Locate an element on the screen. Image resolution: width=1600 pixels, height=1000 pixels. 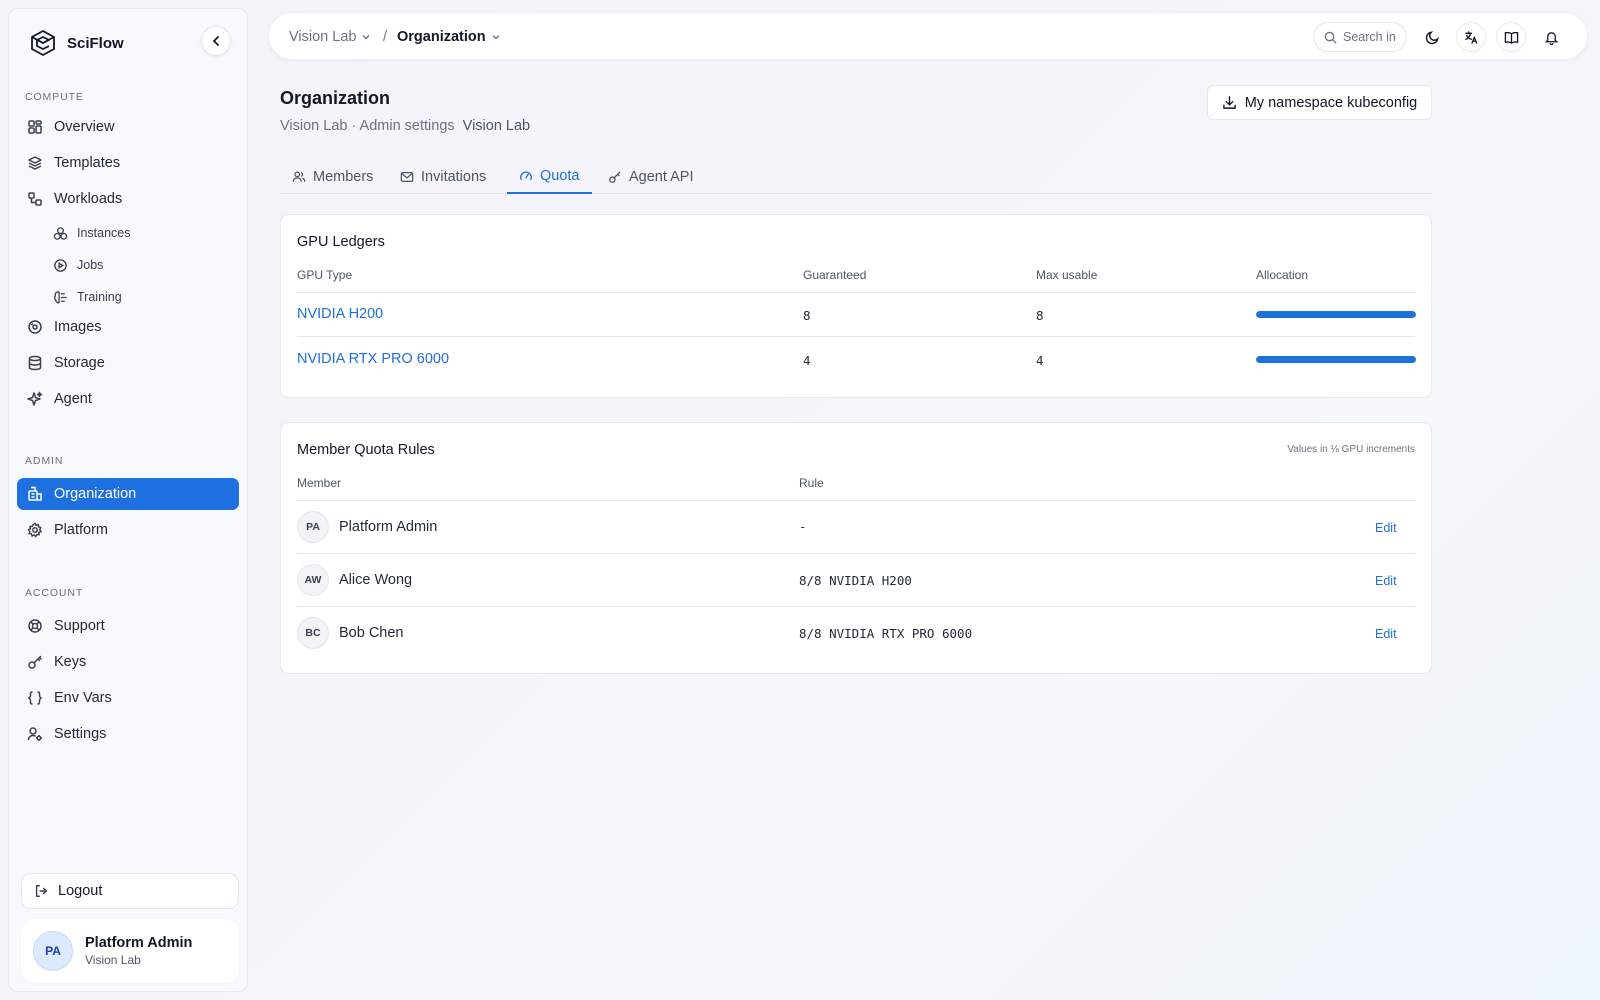
chevron-left-icon is located at coordinates (215, 41).